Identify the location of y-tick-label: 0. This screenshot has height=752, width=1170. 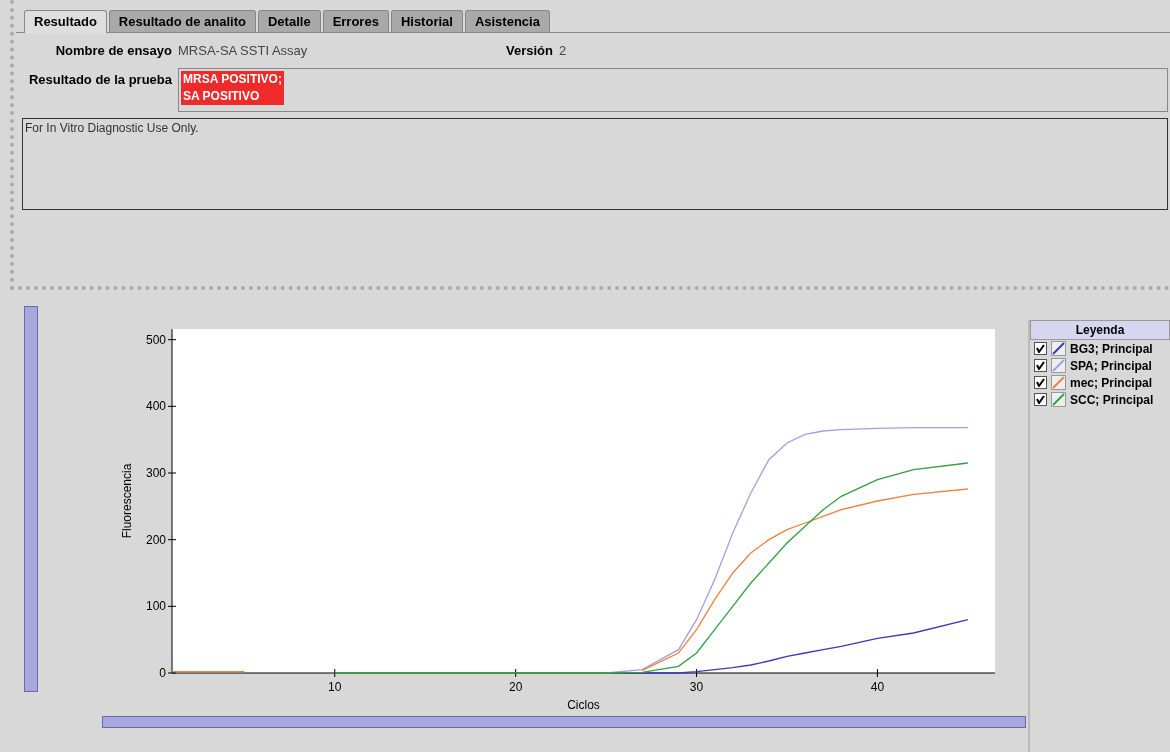
(162, 673).